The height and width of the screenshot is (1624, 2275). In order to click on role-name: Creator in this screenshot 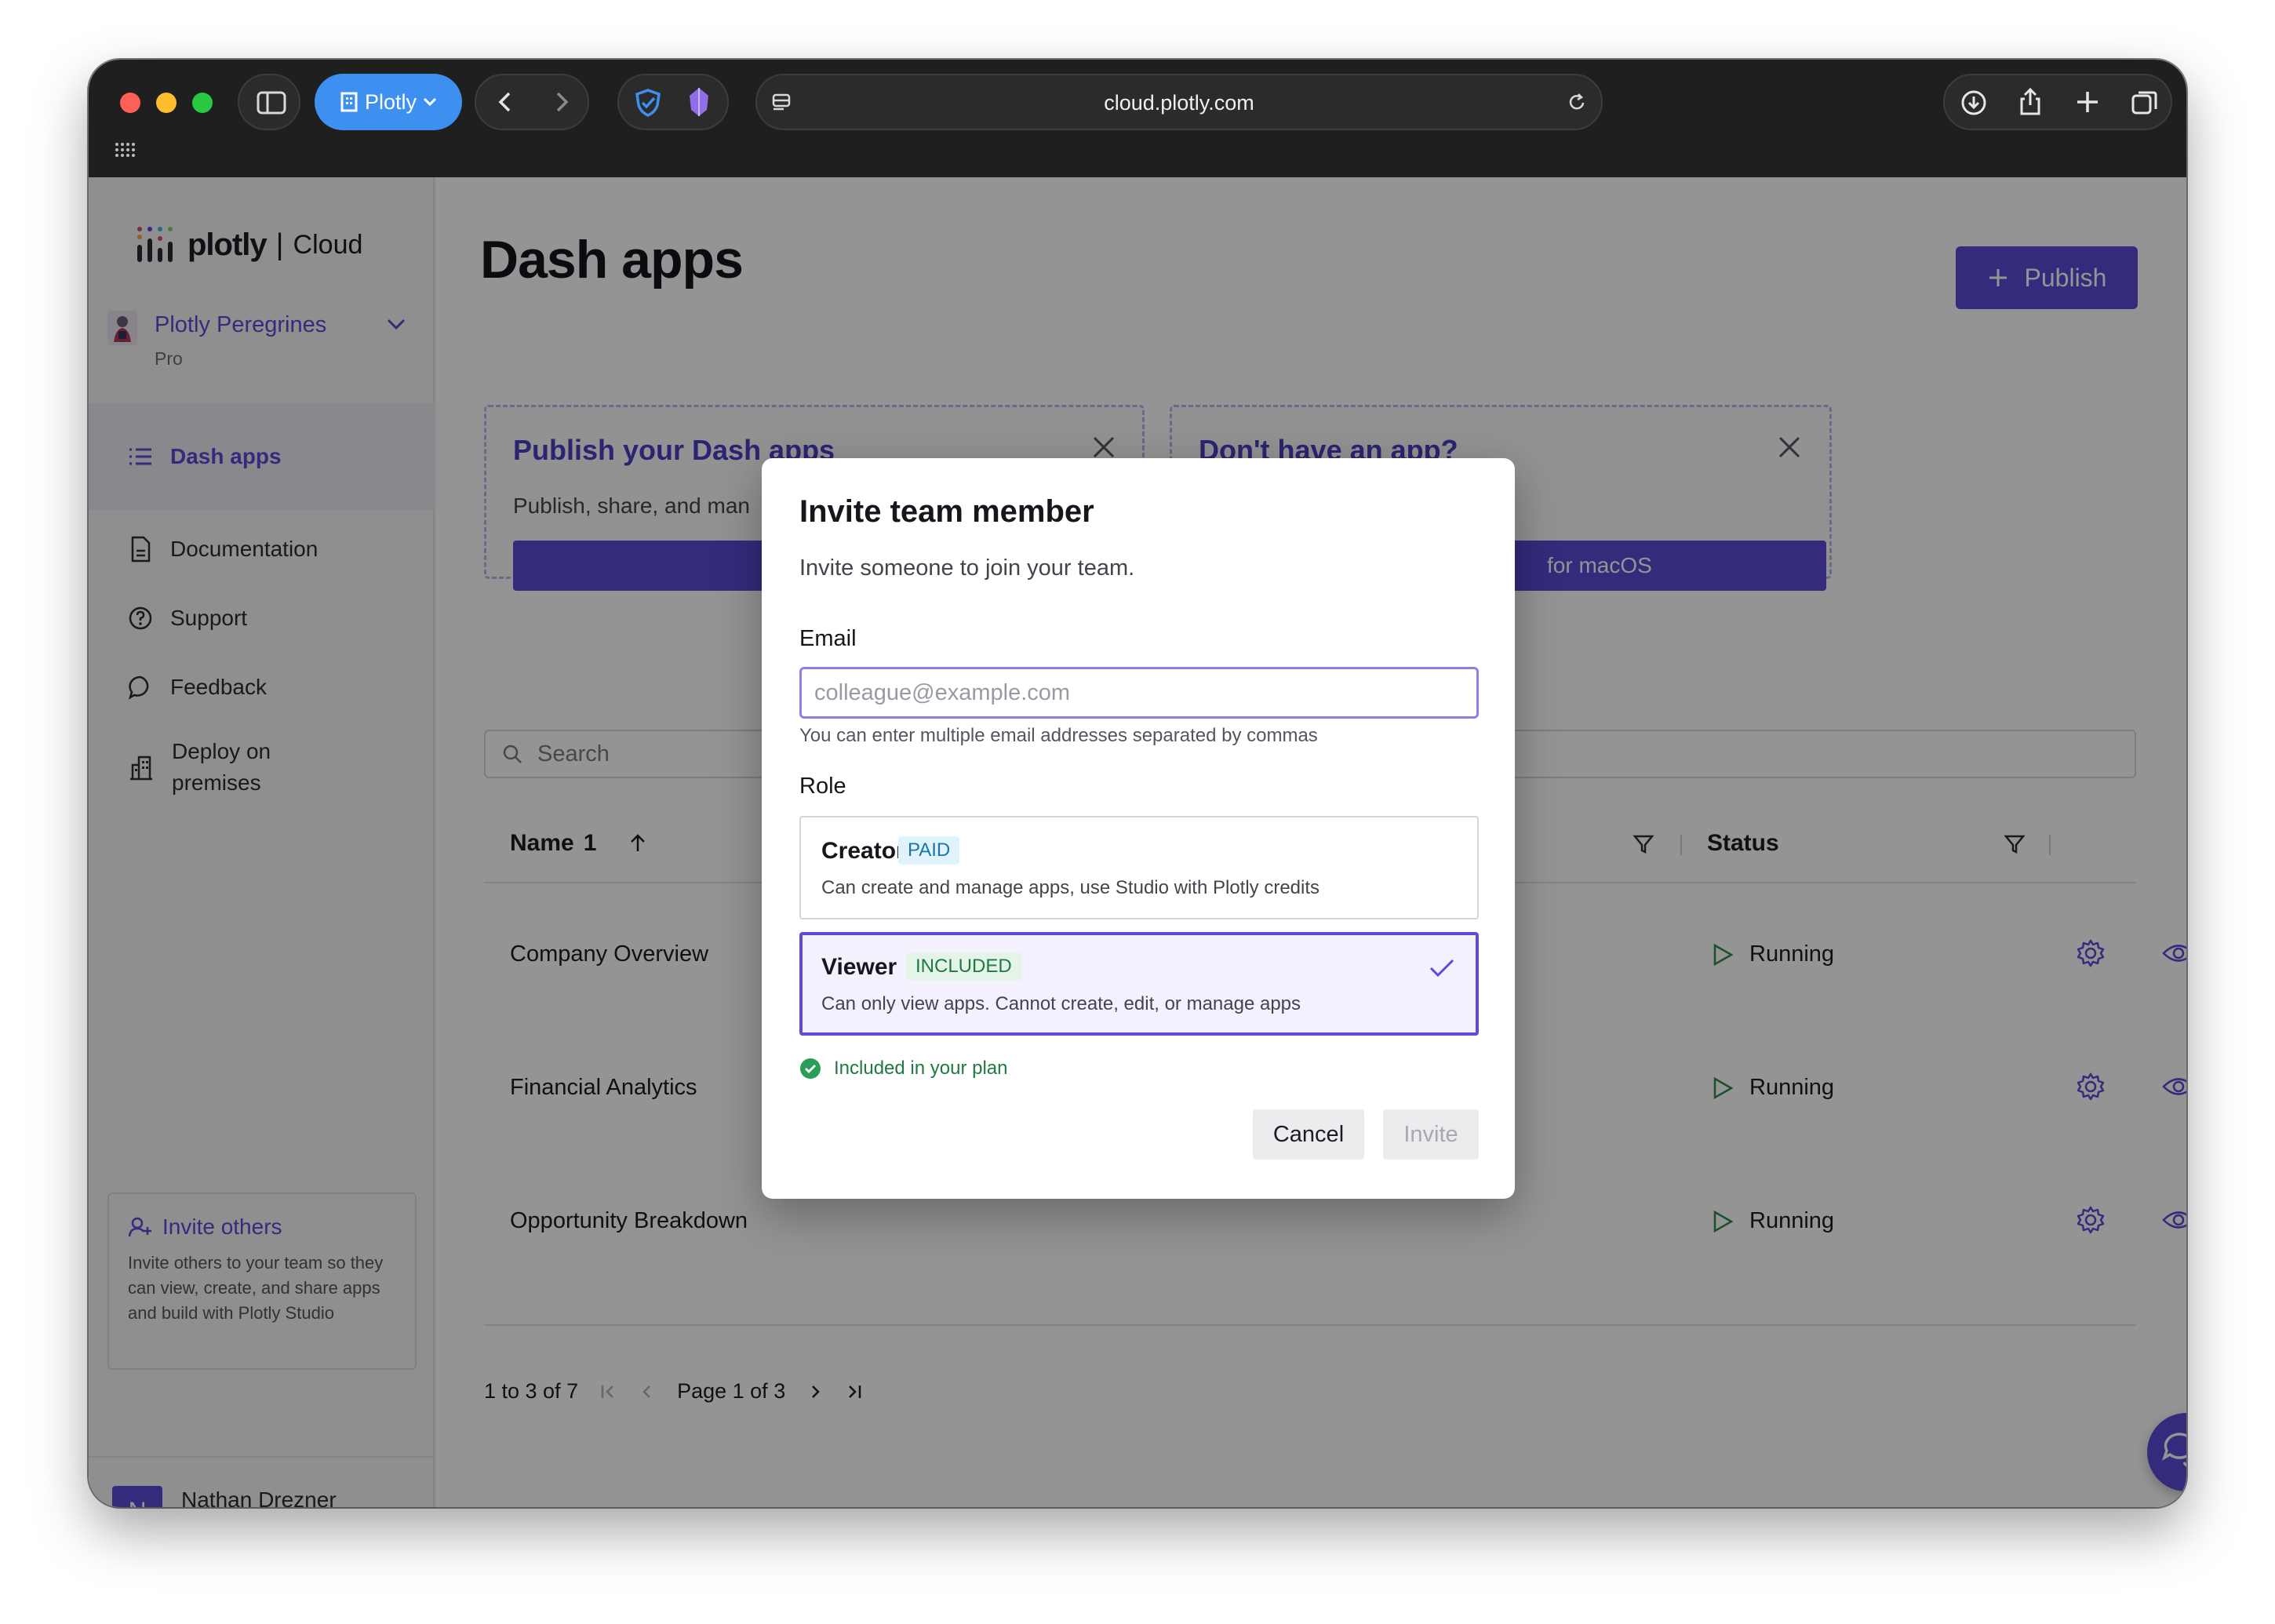, I will do `click(863, 851)`.